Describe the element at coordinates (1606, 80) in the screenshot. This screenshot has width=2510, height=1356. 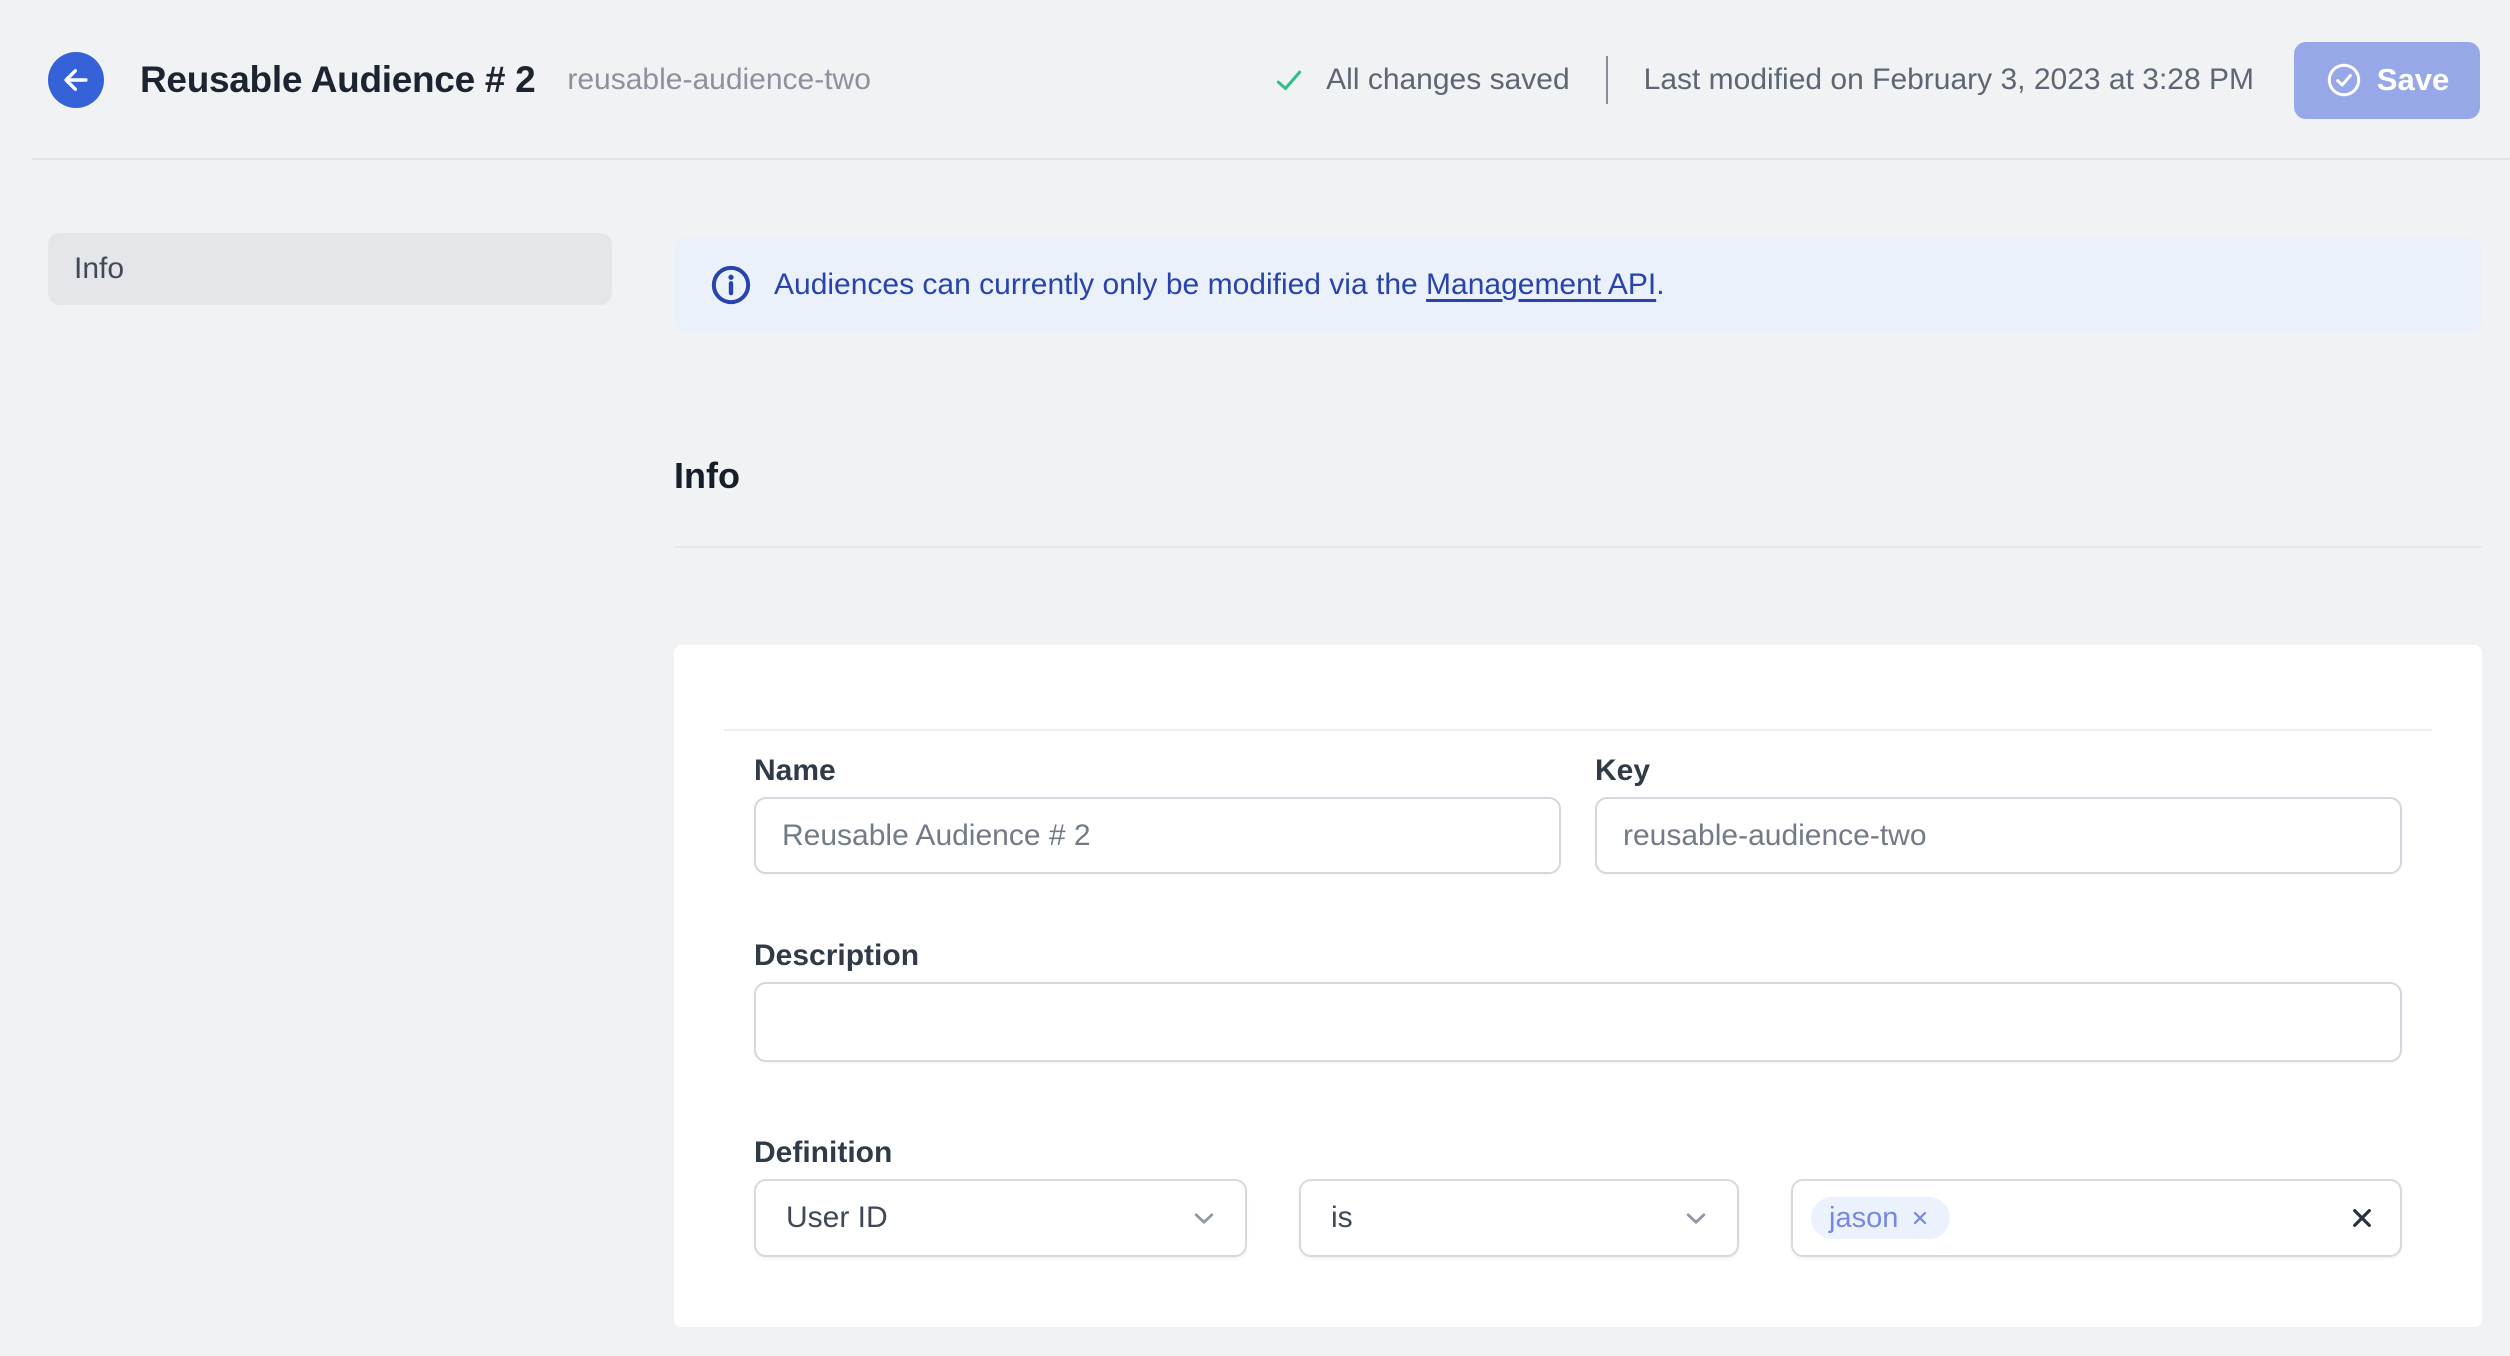
I see `header-divider` at that location.